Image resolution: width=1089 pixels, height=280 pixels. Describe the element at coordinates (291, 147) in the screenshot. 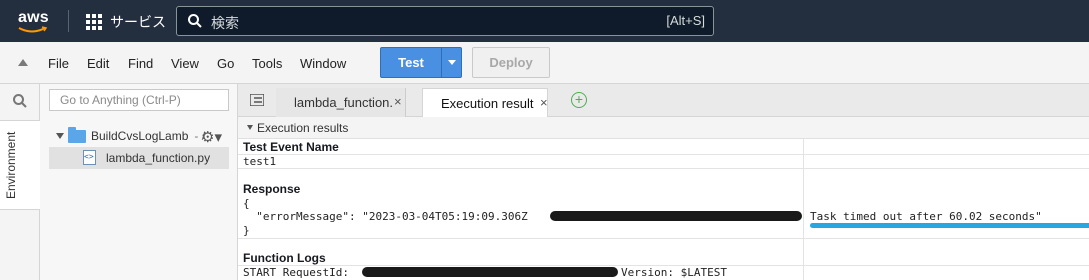

I see `test-event-title: Test Event Name` at that location.